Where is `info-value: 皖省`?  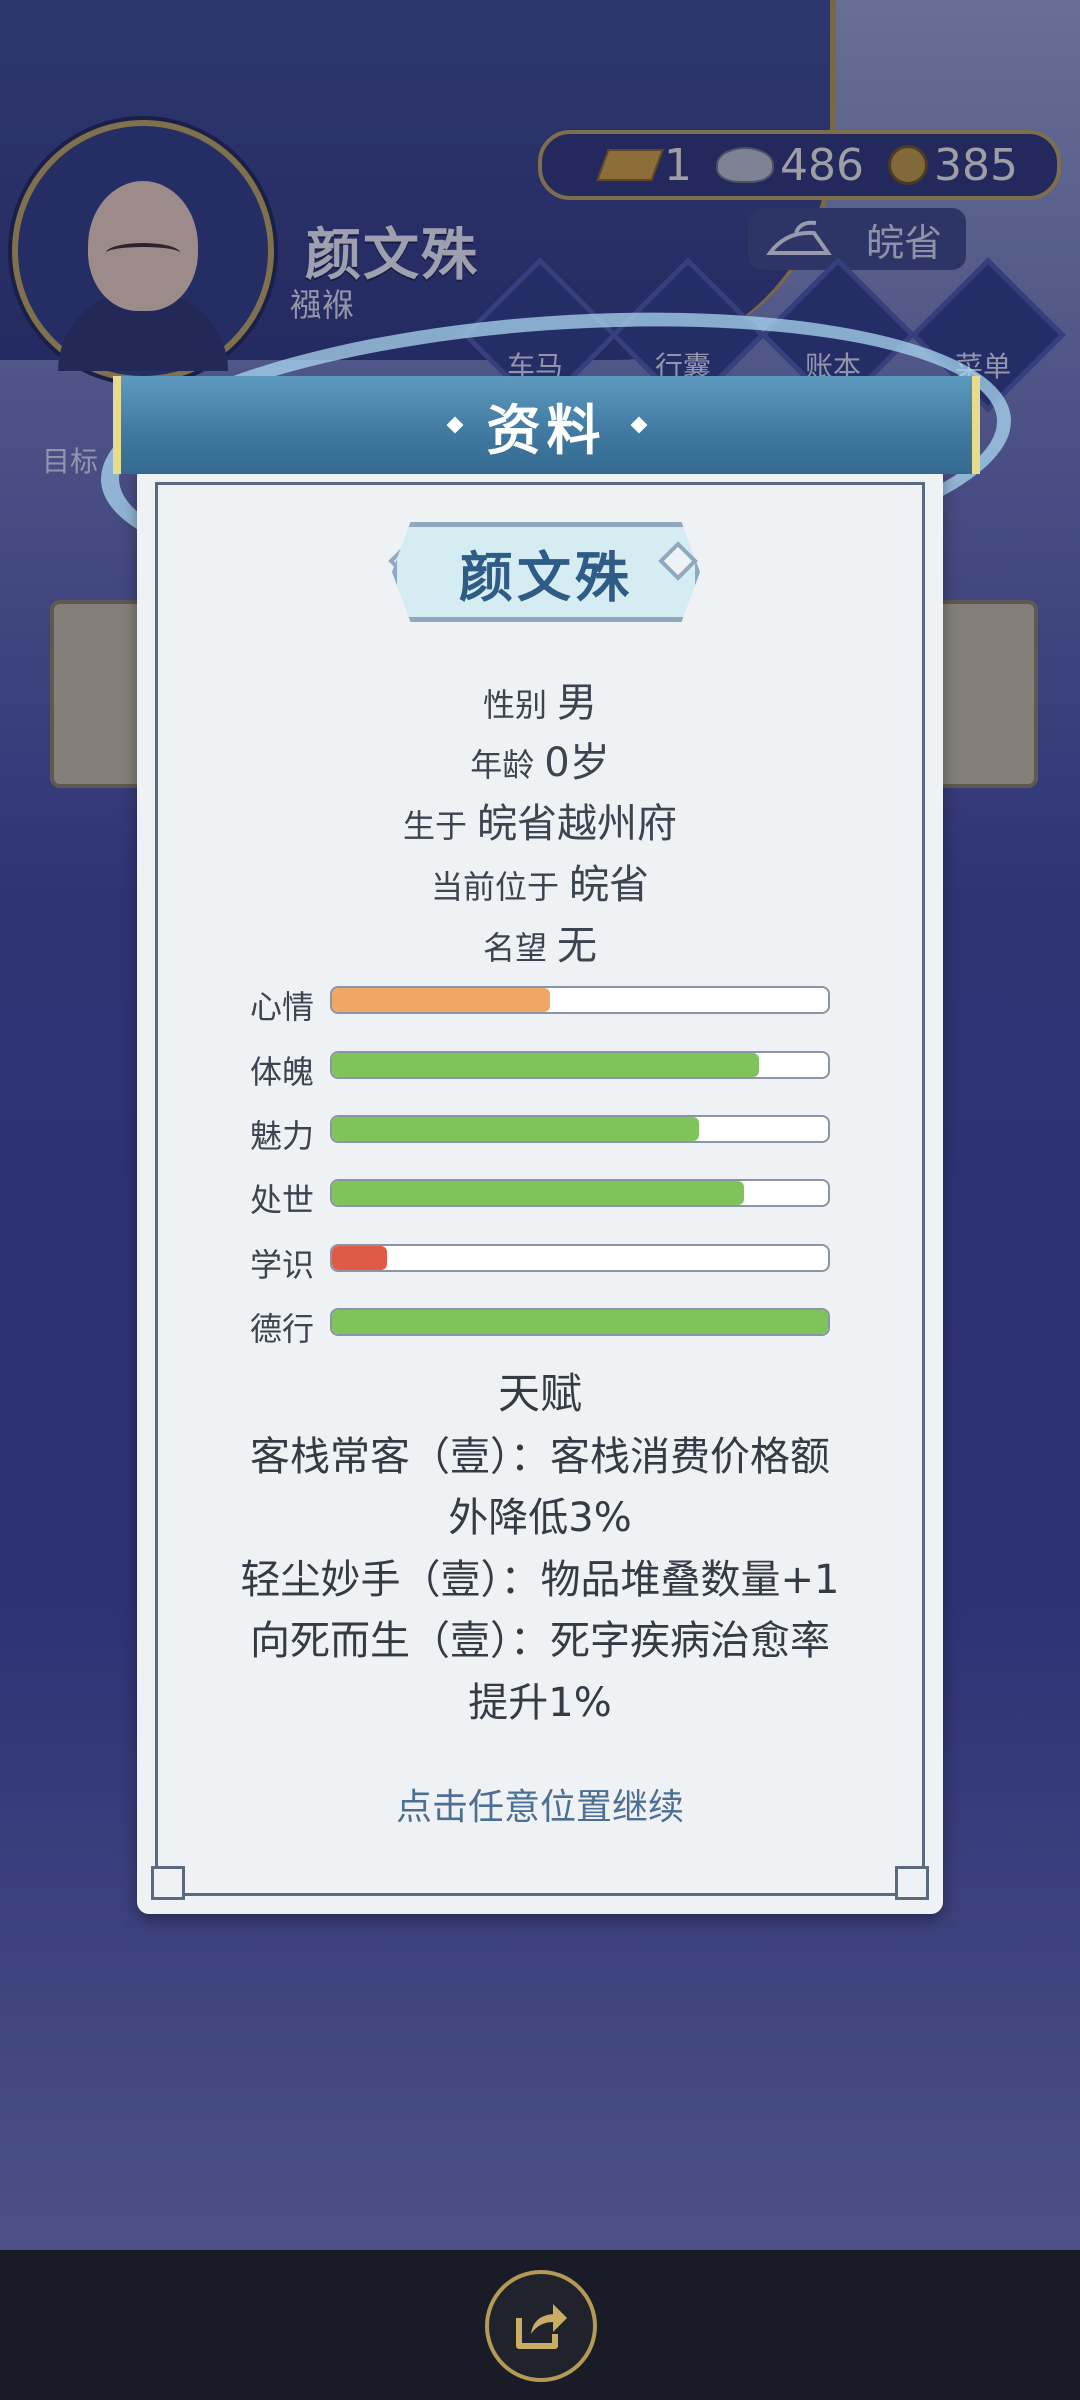
info-value: 皖省 is located at coordinates (609, 885).